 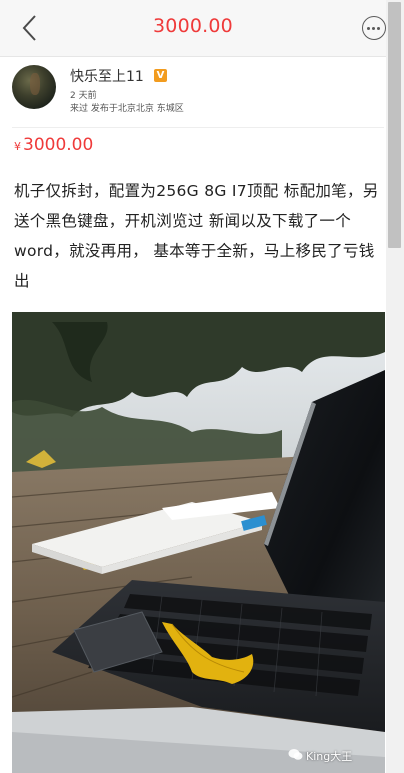 I want to click on more-button, so click(x=374, y=28).